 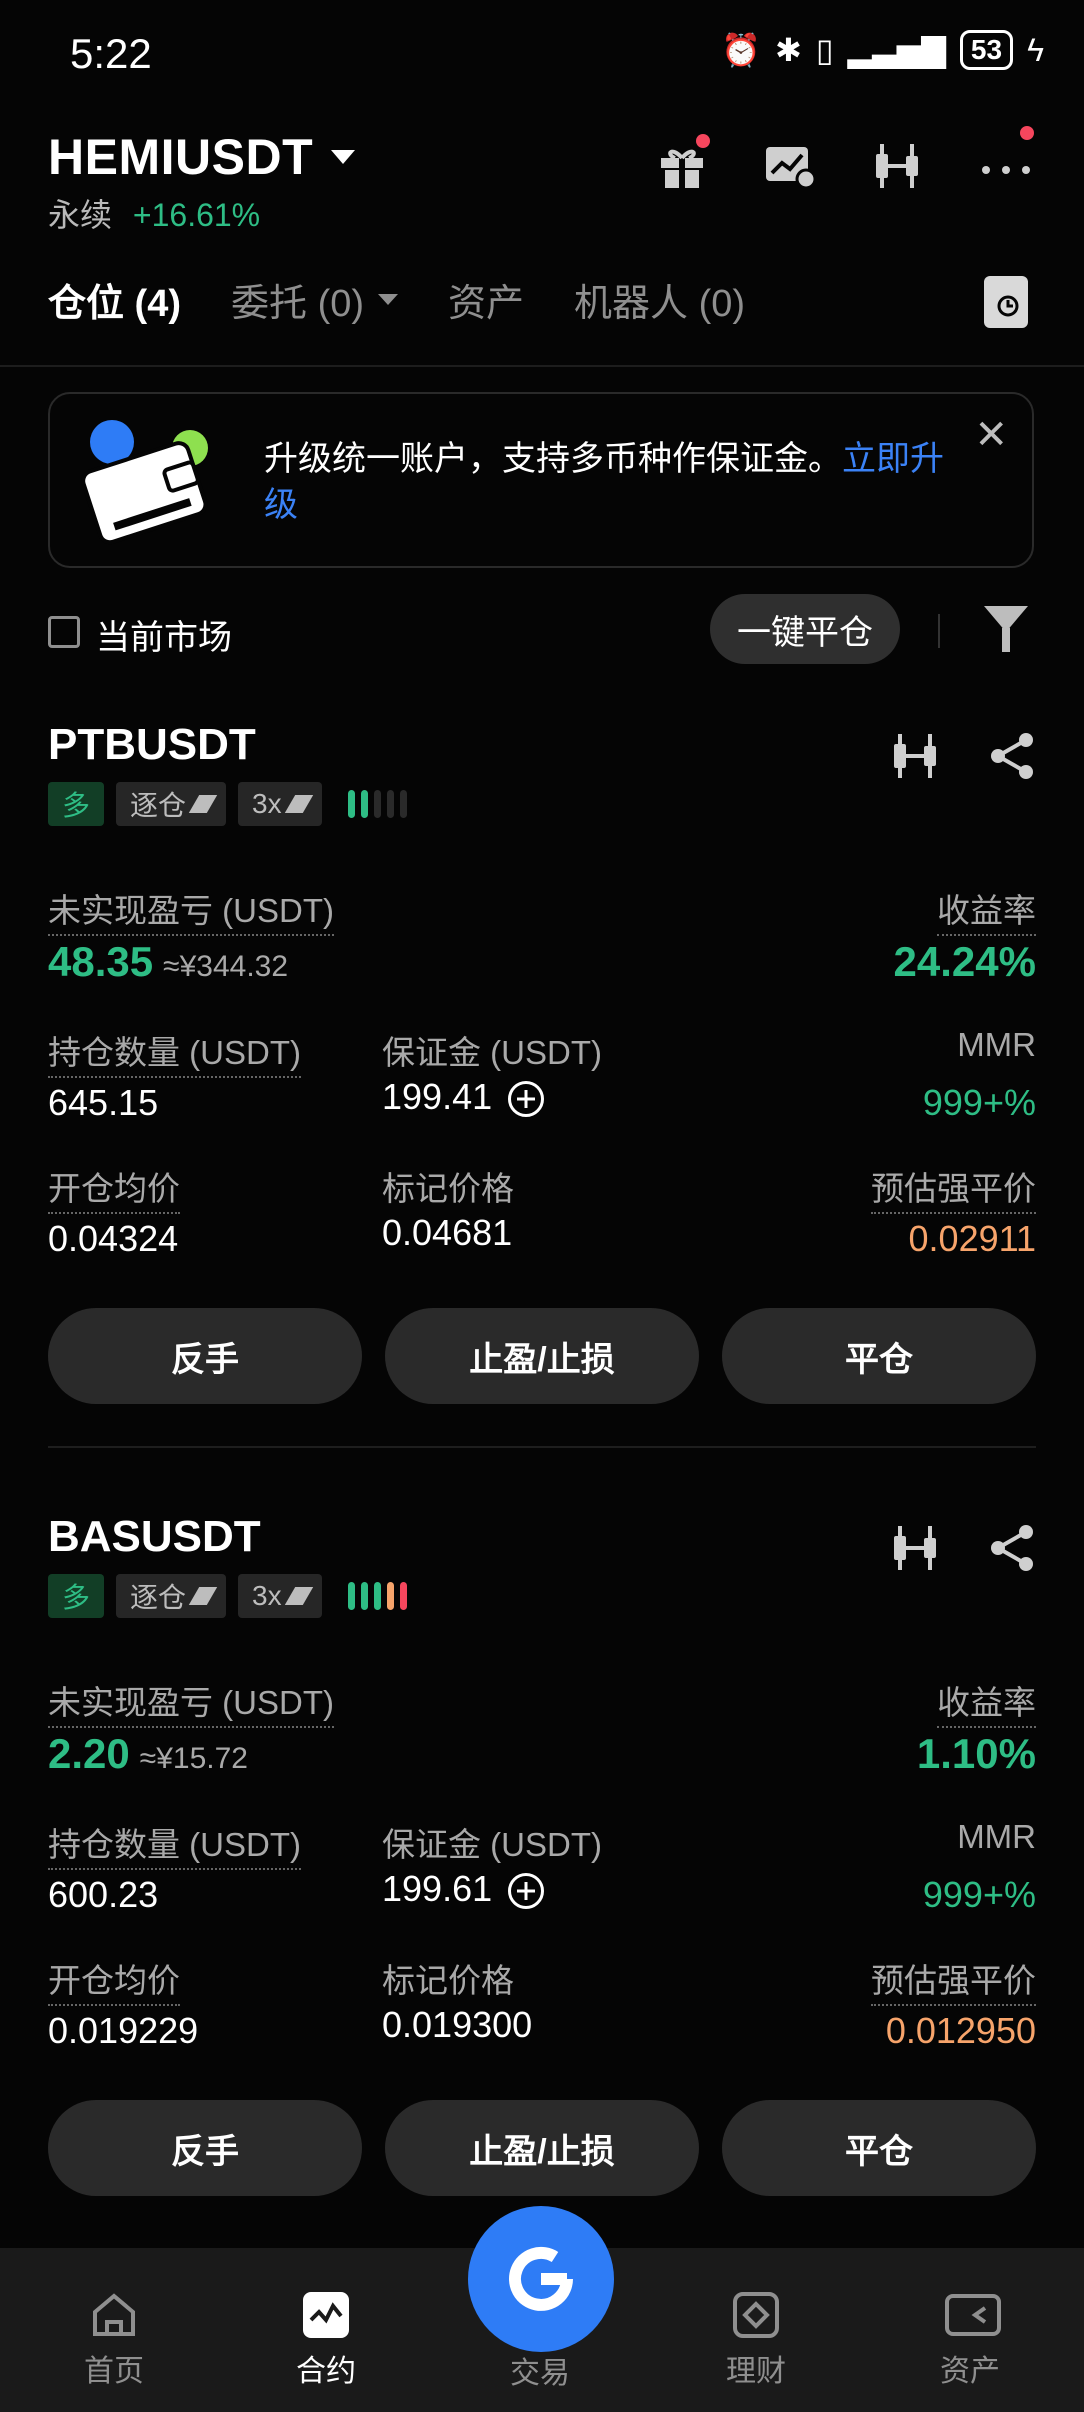 What do you see at coordinates (447, 1232) in the screenshot?
I see `mark-price-value: 0.04681` at bounding box center [447, 1232].